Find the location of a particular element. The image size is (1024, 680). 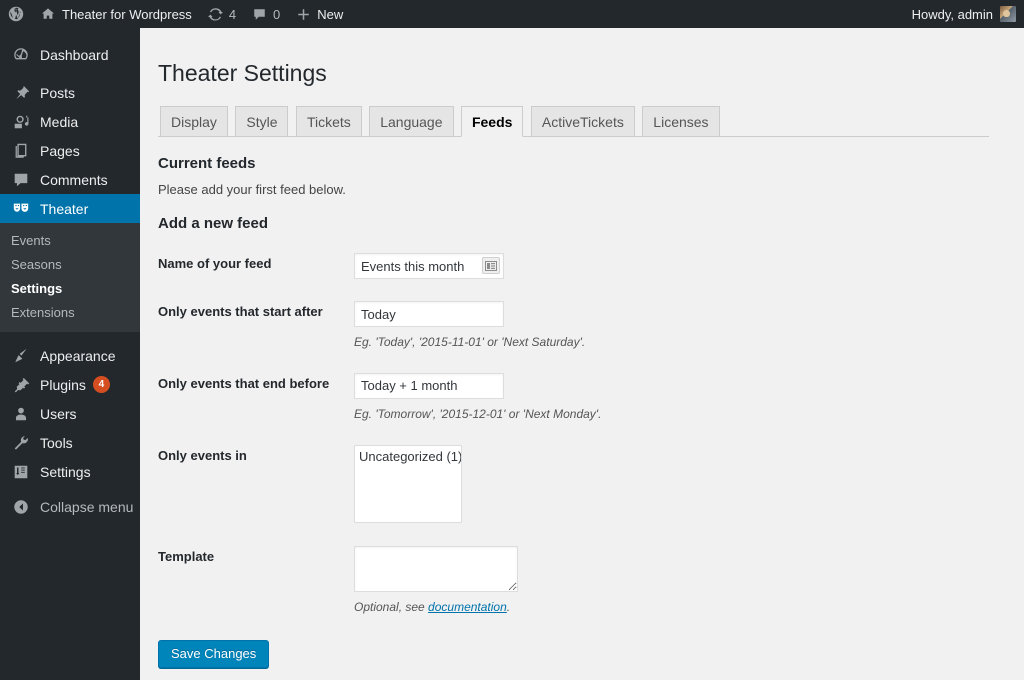

template-label: Template is located at coordinates (186, 556).